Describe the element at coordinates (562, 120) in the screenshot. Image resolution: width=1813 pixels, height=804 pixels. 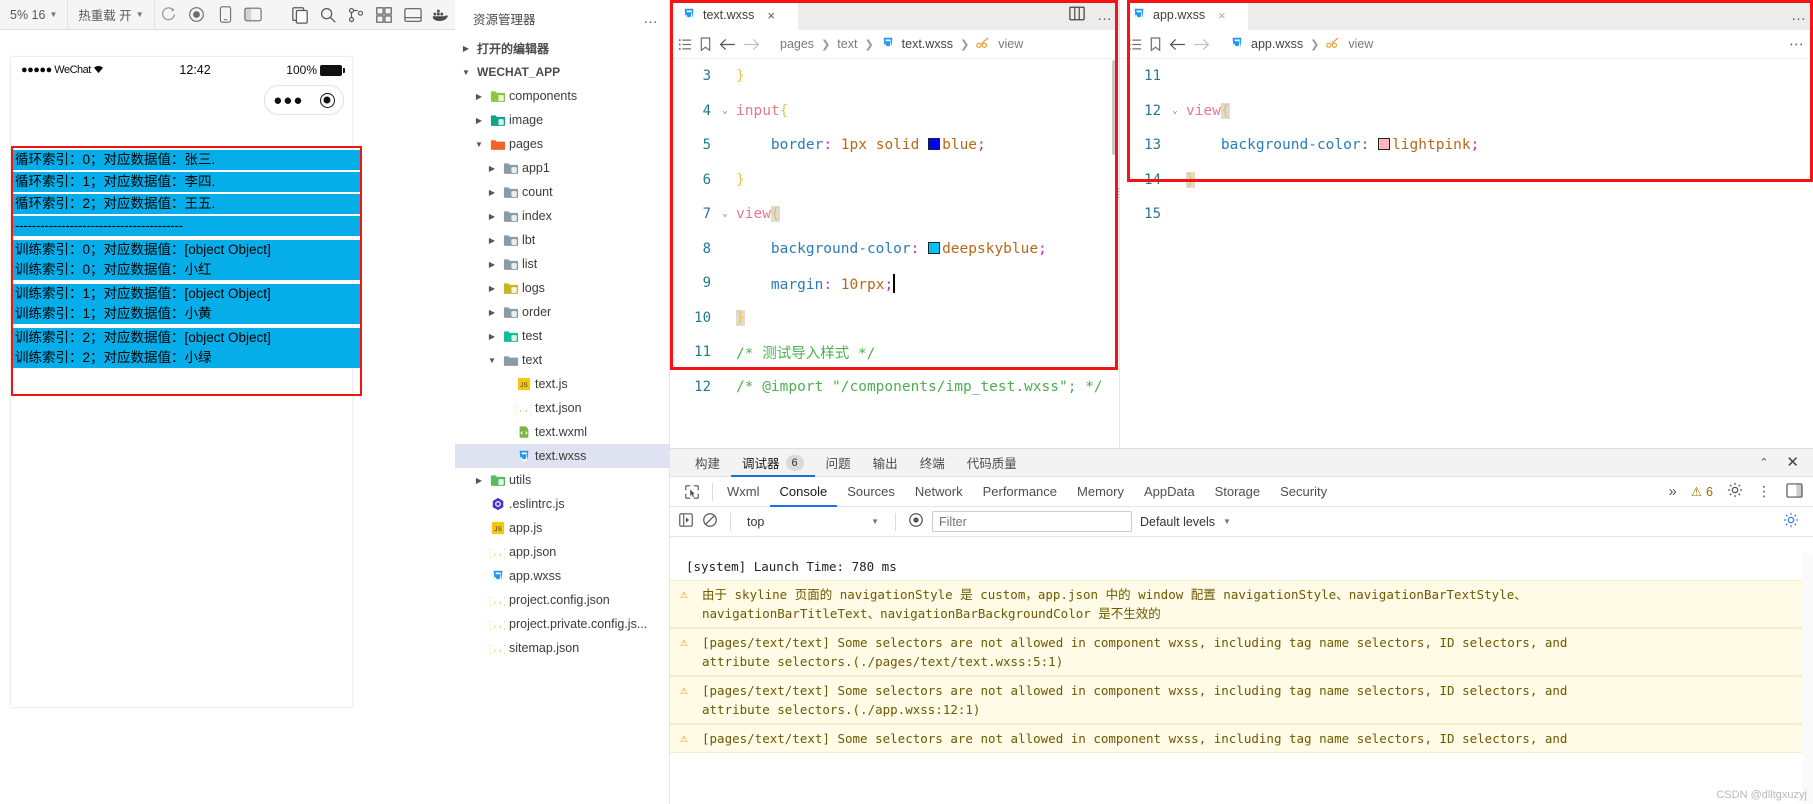
I see `tree-item-image: ▶ image` at that location.